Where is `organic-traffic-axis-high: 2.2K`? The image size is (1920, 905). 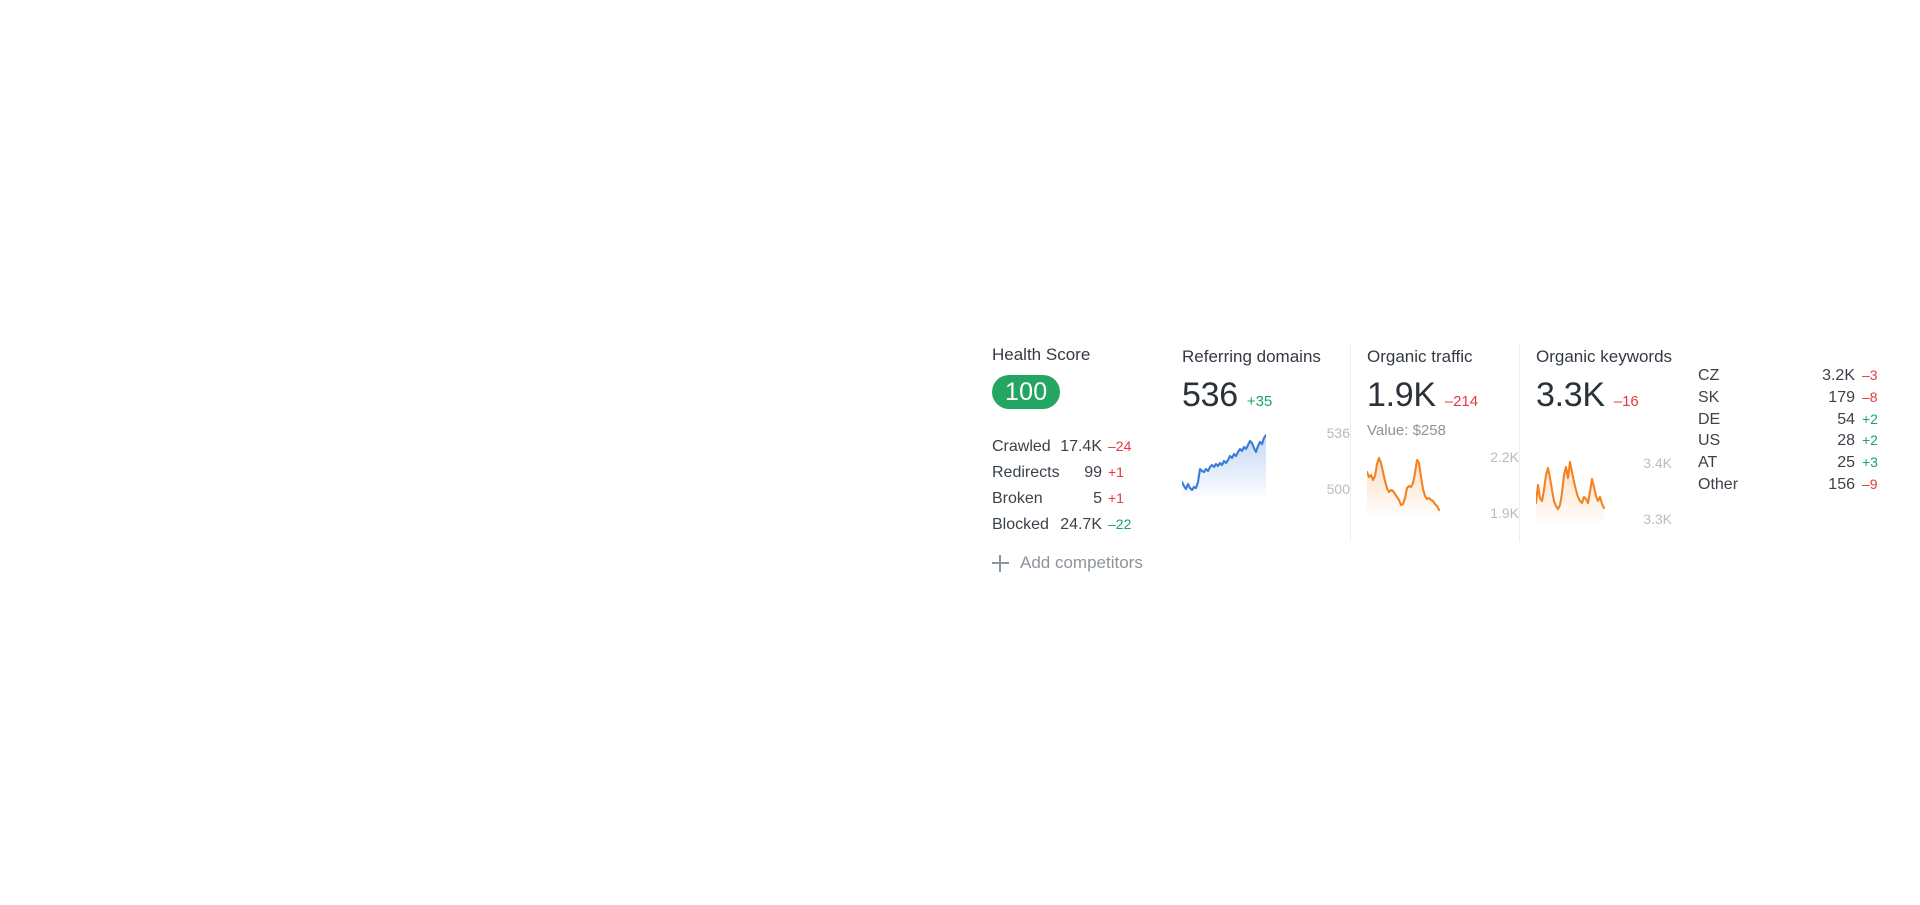 organic-traffic-axis-high: 2.2K is located at coordinates (1504, 457).